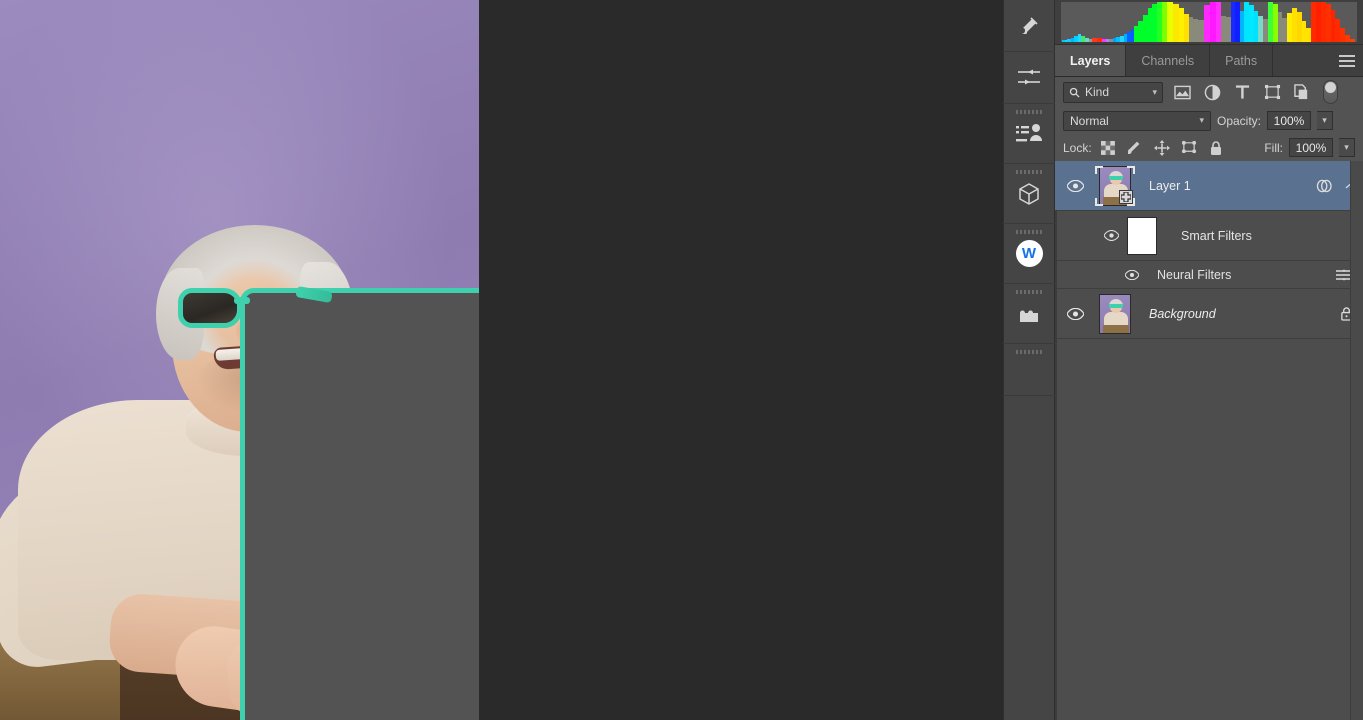 This screenshot has width=1363, height=720. I want to click on panel-tab-bar: Layers Channels Paths, so click(1209, 61).